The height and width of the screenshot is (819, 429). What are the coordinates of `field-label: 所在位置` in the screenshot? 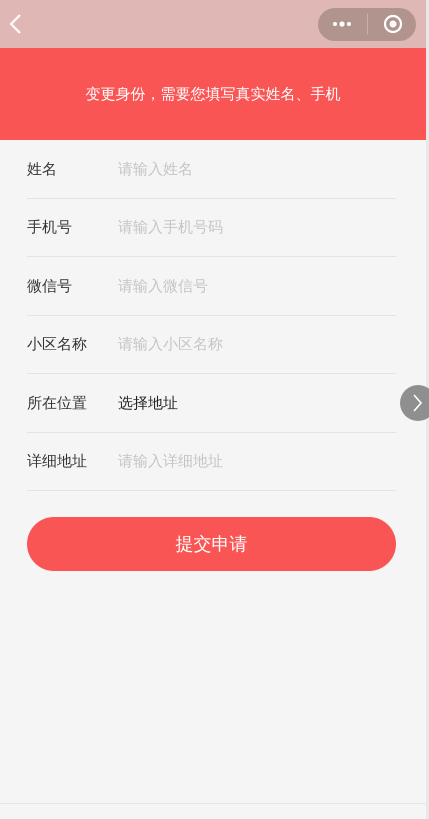 It's located at (57, 403).